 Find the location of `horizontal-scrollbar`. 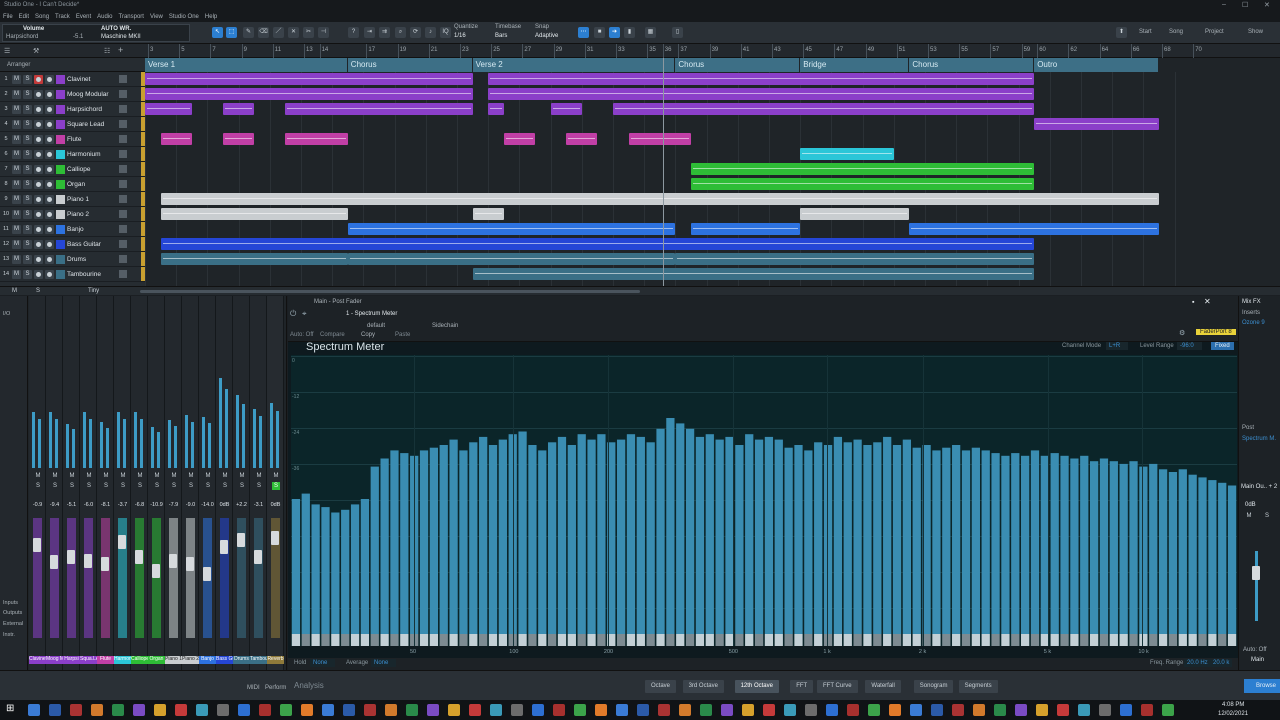

horizontal-scrollbar is located at coordinates (390, 291).